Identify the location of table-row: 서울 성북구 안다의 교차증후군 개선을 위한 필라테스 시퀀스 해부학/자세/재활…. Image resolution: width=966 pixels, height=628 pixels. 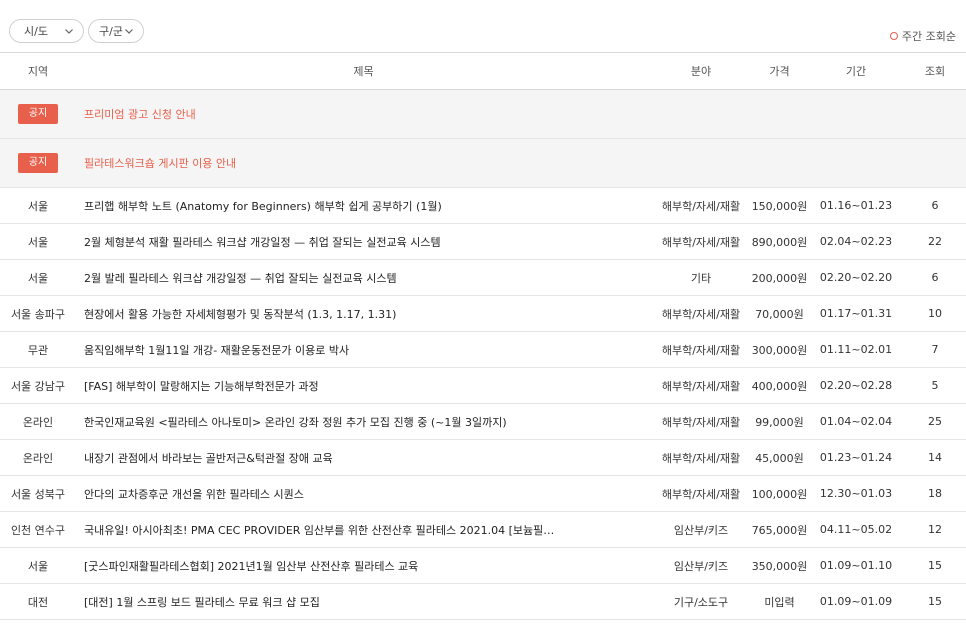
(483, 494).